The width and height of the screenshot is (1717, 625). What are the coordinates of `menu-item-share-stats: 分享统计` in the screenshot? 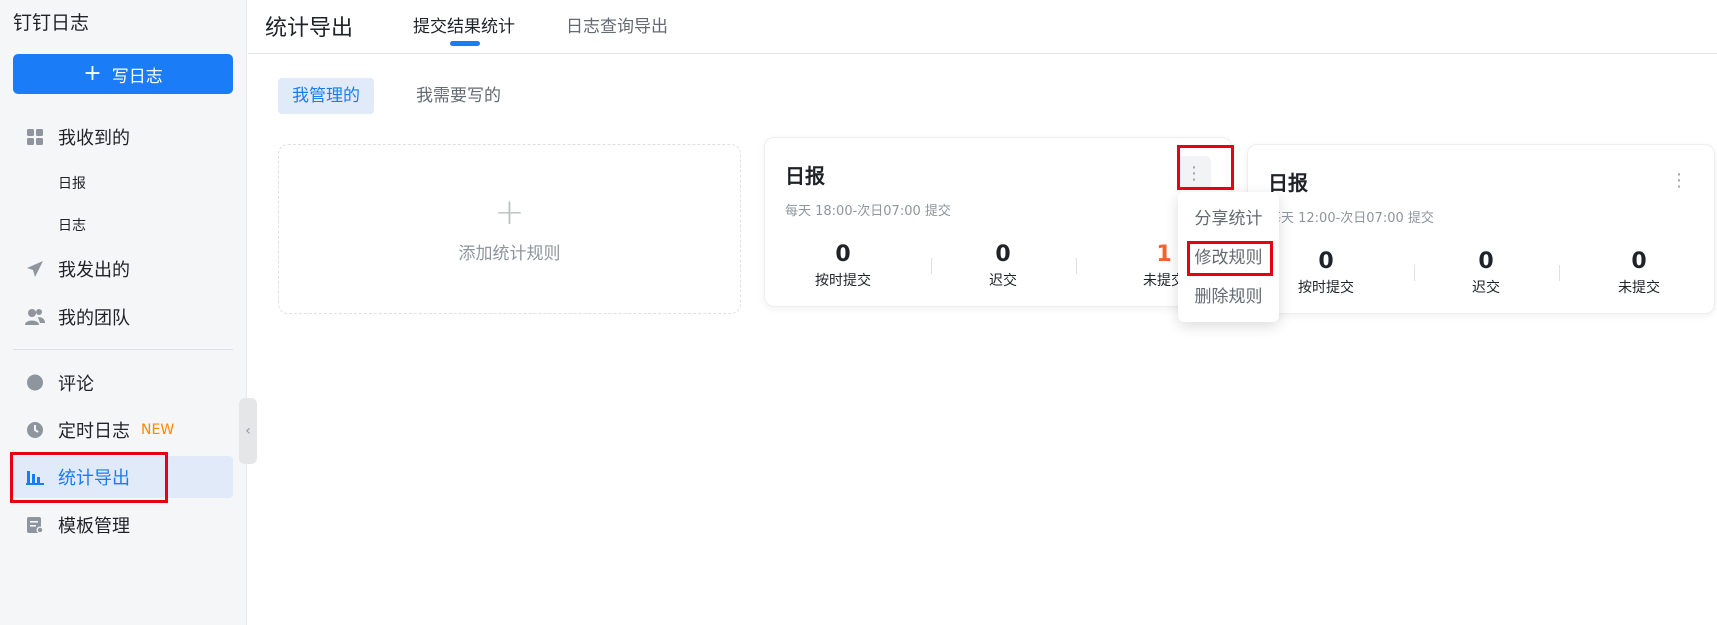 It's located at (1228, 219).